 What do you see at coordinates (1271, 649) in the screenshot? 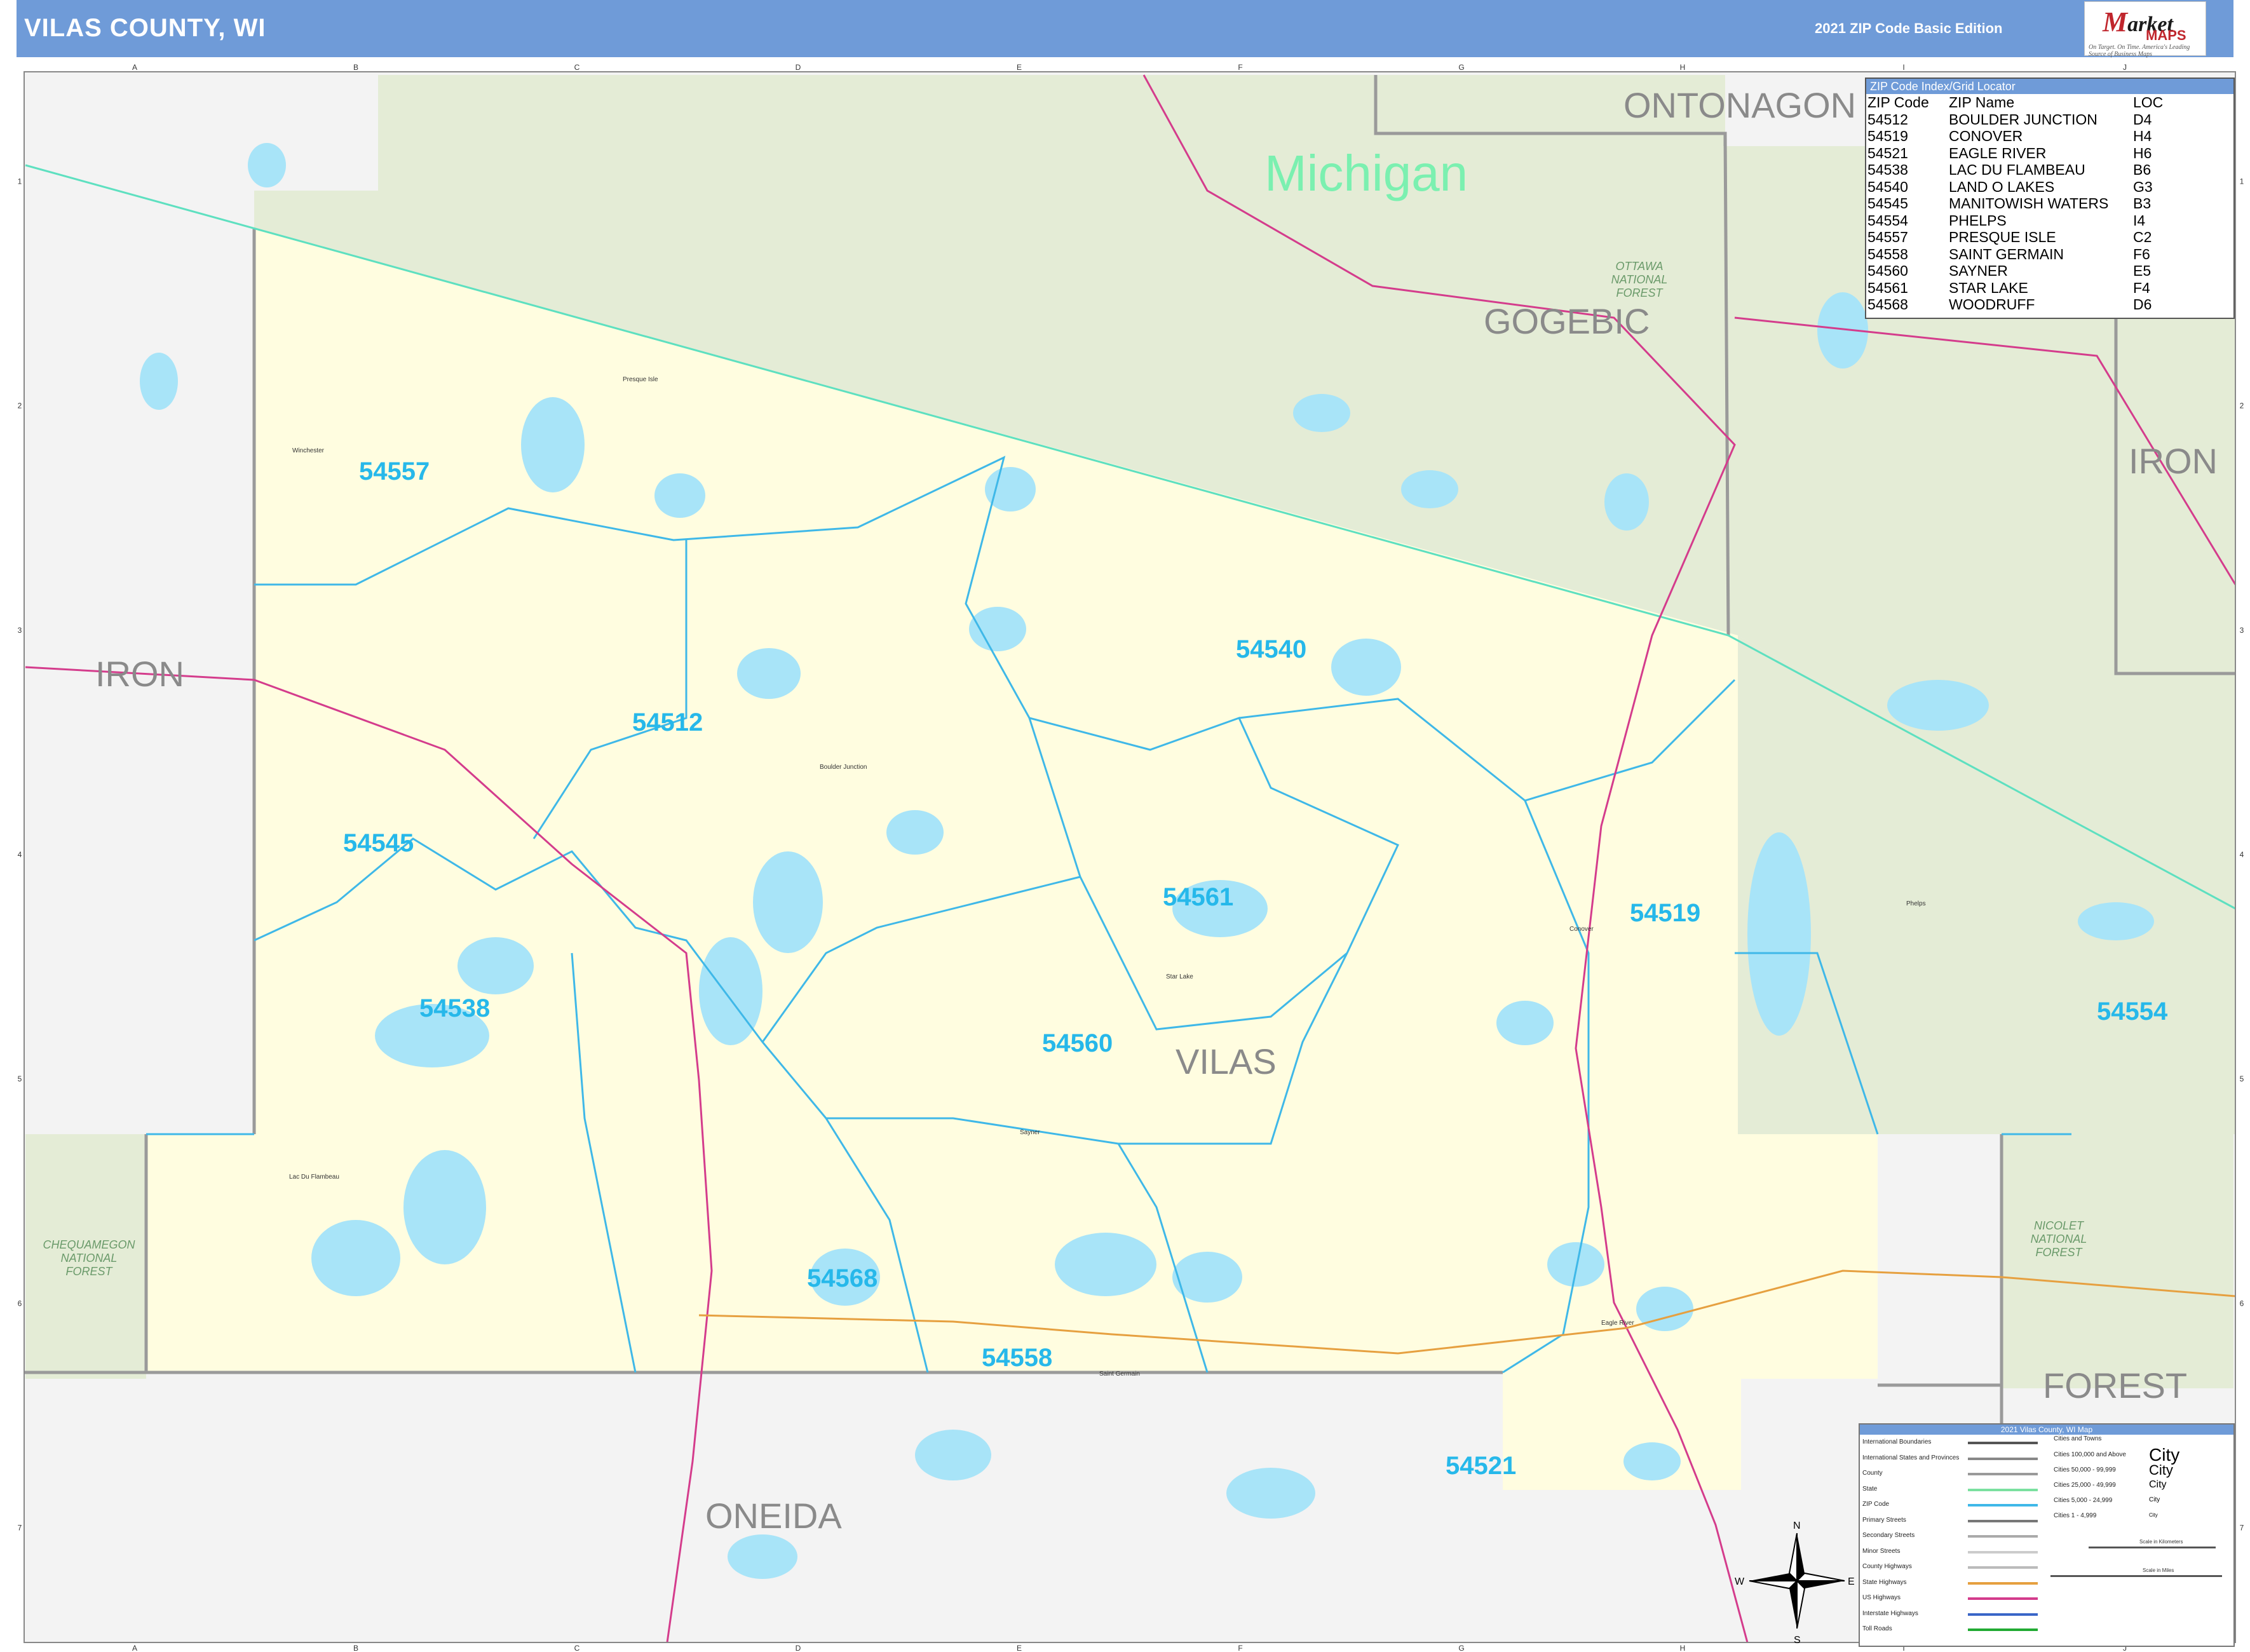
I see `zip-label-54540: 54540` at bounding box center [1271, 649].